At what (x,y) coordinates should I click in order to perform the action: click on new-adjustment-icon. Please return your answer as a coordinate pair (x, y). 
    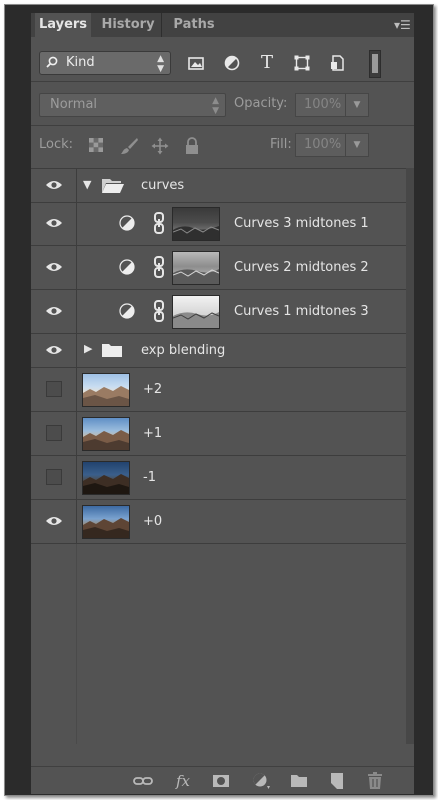
    Looking at the image, I should click on (261, 781).